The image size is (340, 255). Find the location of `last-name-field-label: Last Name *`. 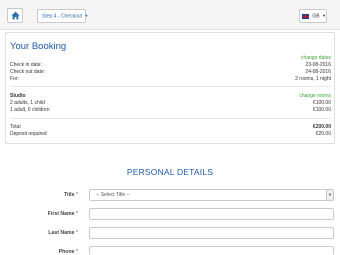

last-name-field-label: Last Name * is located at coordinates (39, 233).